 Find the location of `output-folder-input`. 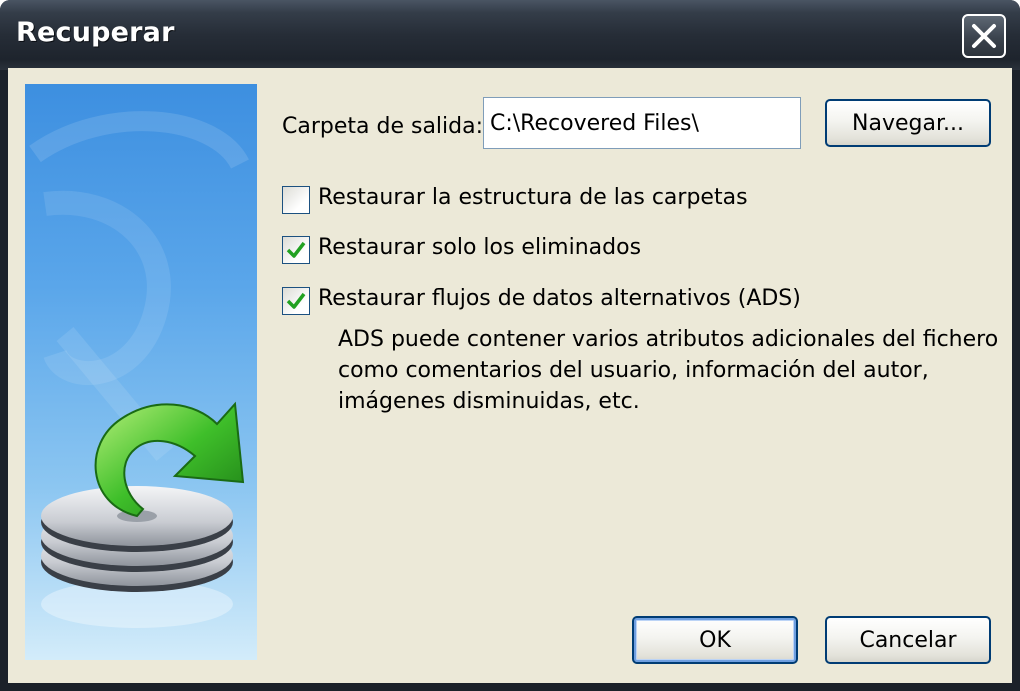

output-folder-input is located at coordinates (642, 123).